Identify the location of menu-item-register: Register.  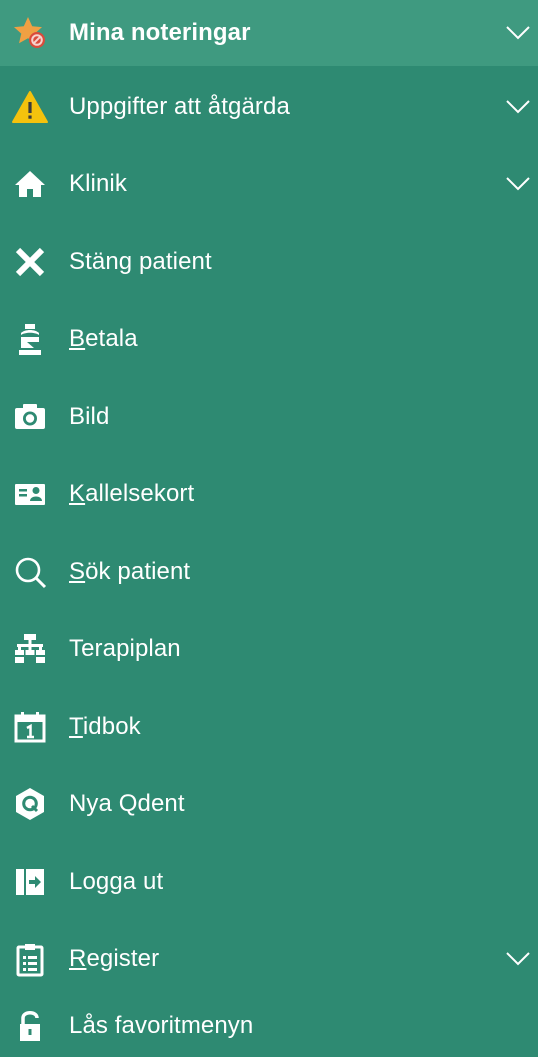
(269, 960).